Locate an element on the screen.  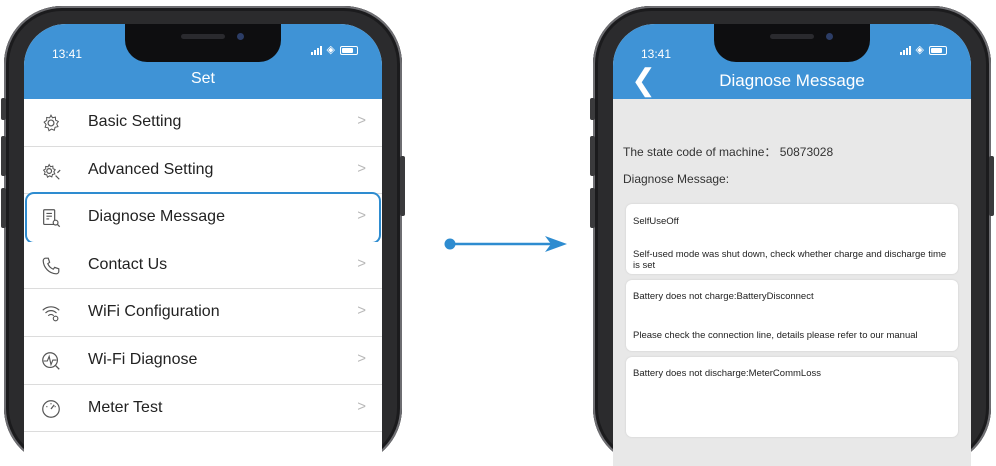
document-search-icon is located at coordinates (52, 218).